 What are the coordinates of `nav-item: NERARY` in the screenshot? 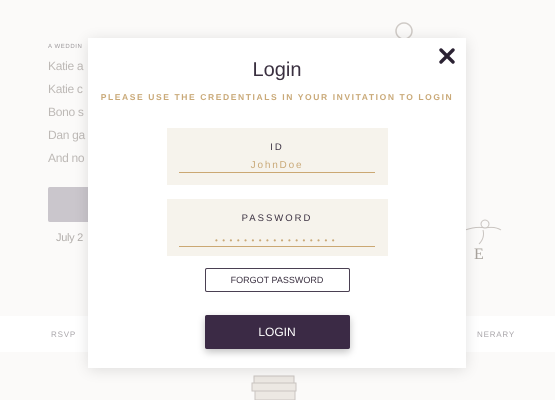 It's located at (496, 334).